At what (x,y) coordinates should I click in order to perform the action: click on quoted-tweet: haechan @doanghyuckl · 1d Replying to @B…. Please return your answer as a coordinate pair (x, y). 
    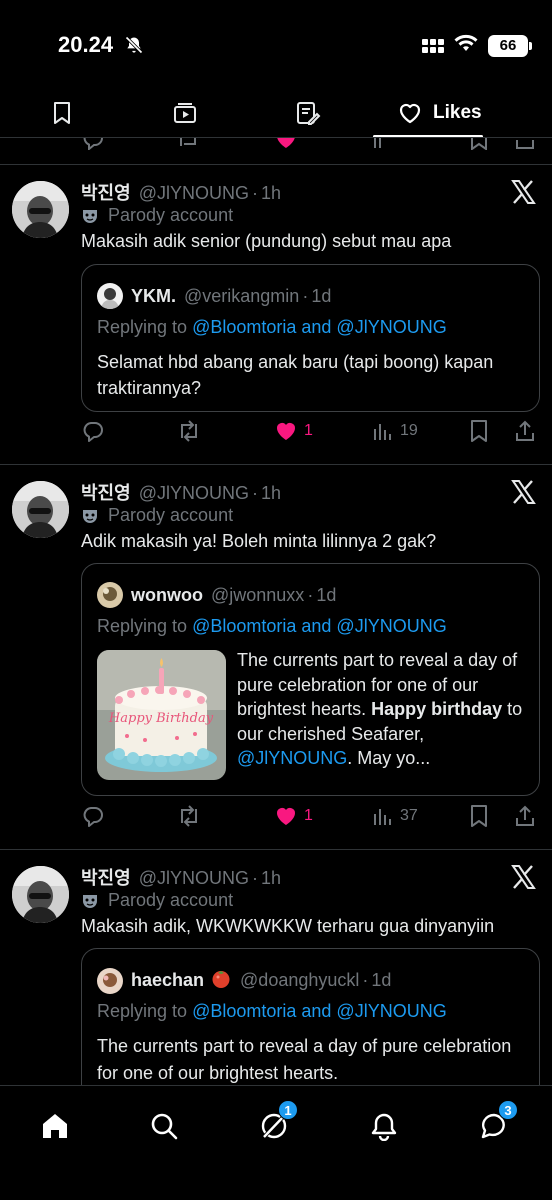
    Looking at the image, I should click on (310, 1016).